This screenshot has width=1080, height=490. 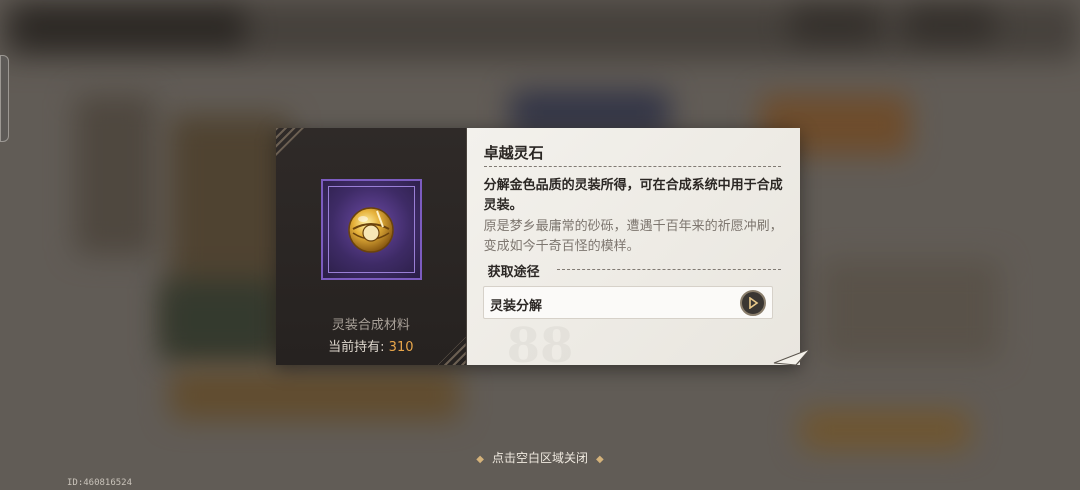 What do you see at coordinates (540, 346) in the screenshot?
I see `decorative-watermark: 88` at bounding box center [540, 346].